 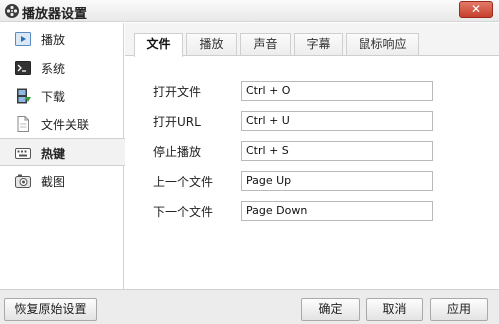 I want to click on sidebar-item-file-association: 文件关联, so click(x=62, y=124).